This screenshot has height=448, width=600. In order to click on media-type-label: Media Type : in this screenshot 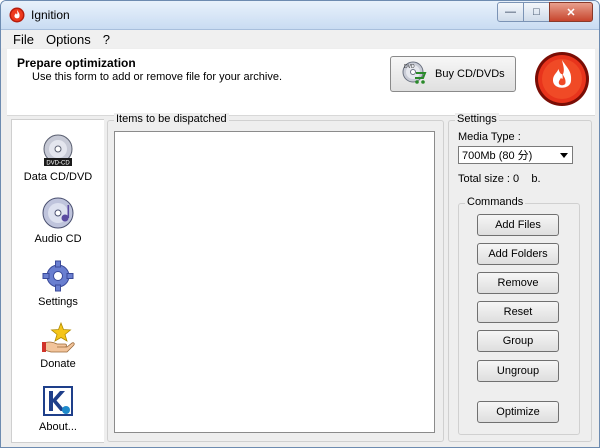, I will do `click(489, 137)`.